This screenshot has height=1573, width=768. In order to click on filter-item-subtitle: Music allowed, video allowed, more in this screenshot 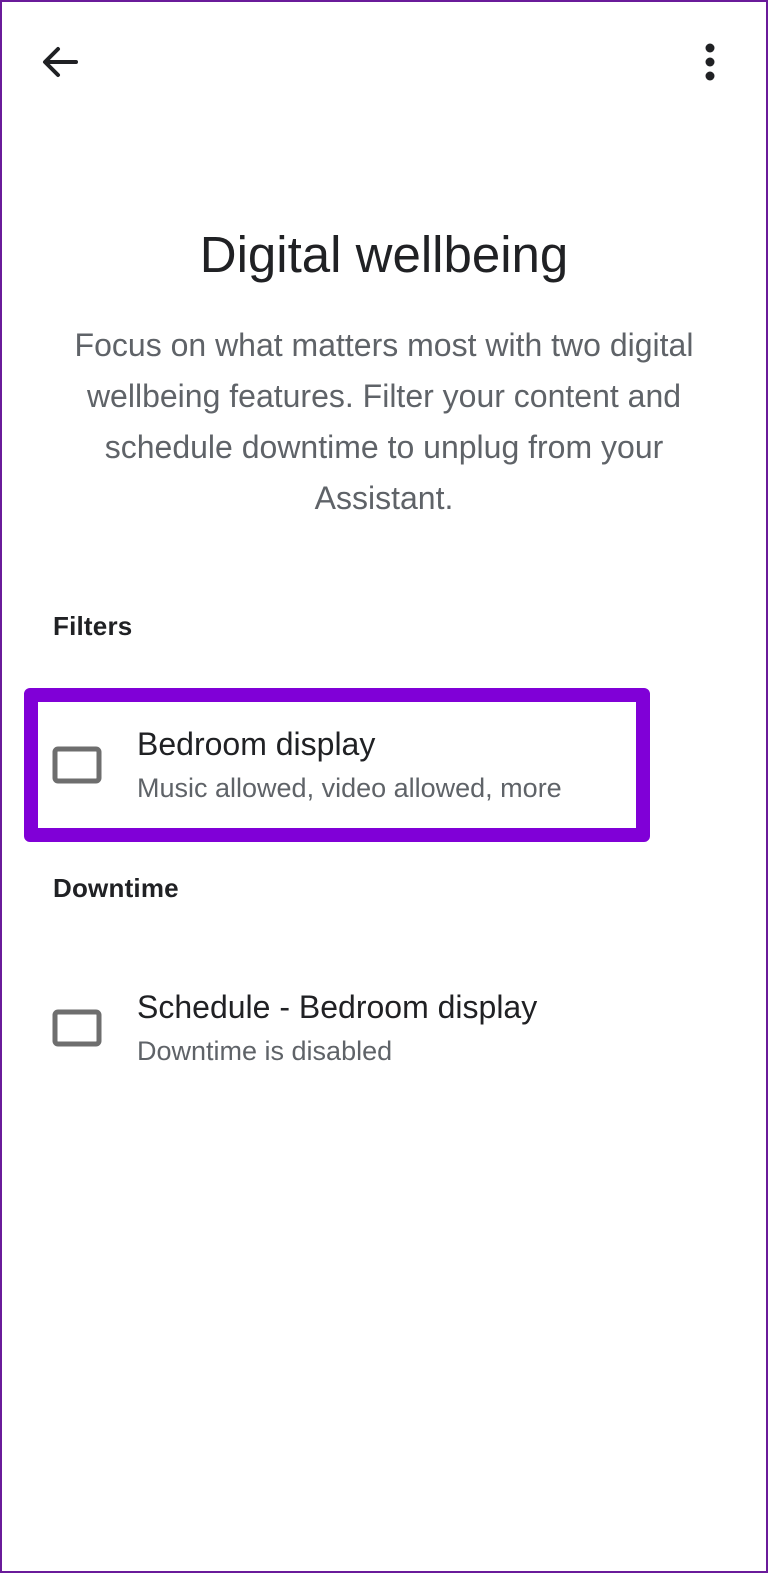, I will do `click(349, 788)`.